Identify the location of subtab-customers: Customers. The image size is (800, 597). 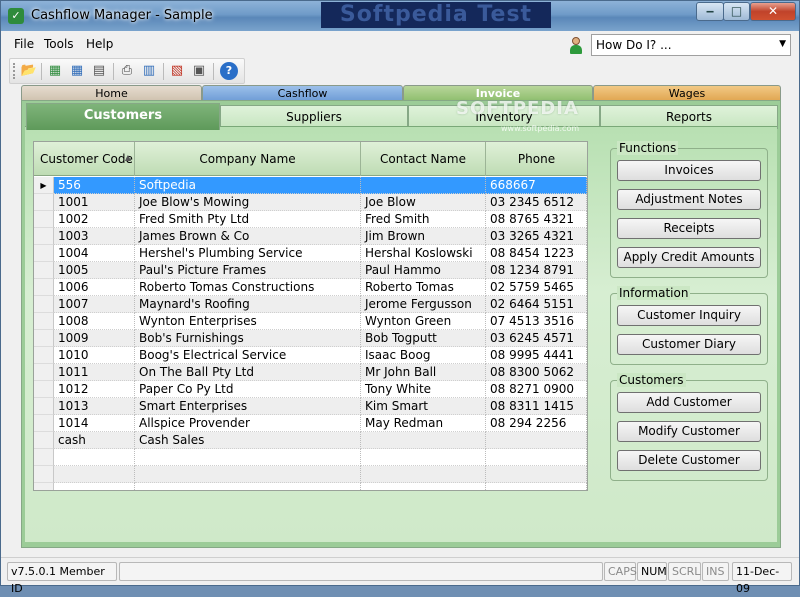
(123, 116).